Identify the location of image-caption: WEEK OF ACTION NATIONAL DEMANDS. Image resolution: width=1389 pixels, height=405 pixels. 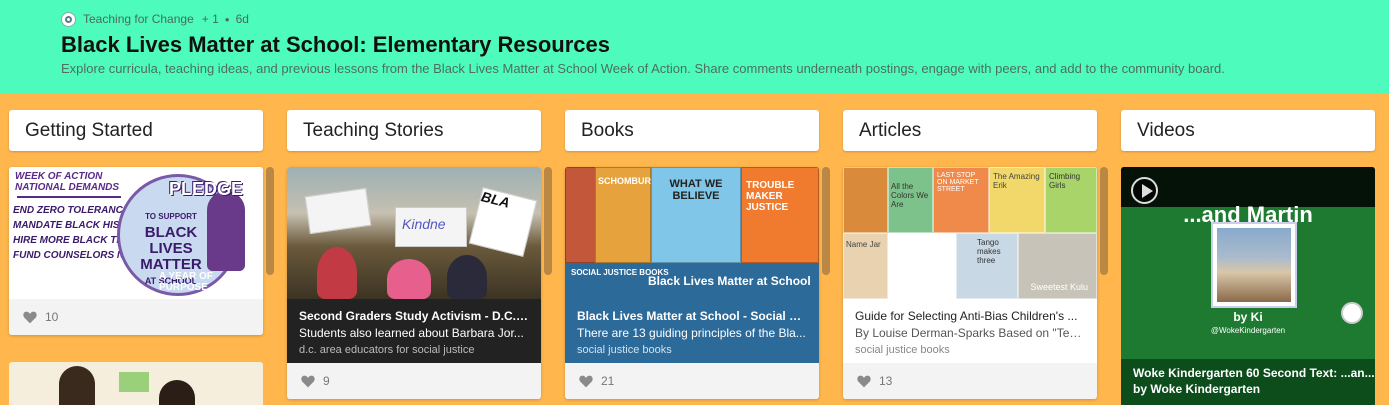
(67, 182).